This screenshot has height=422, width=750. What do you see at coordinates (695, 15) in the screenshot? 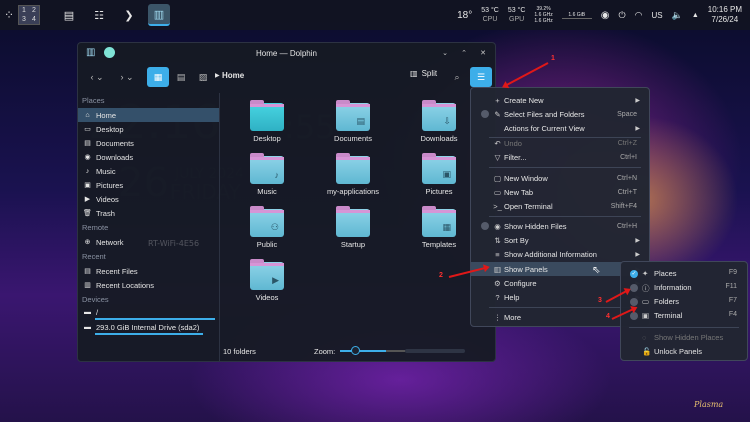
I see `tray-expand-icon: ▲` at bounding box center [695, 15].